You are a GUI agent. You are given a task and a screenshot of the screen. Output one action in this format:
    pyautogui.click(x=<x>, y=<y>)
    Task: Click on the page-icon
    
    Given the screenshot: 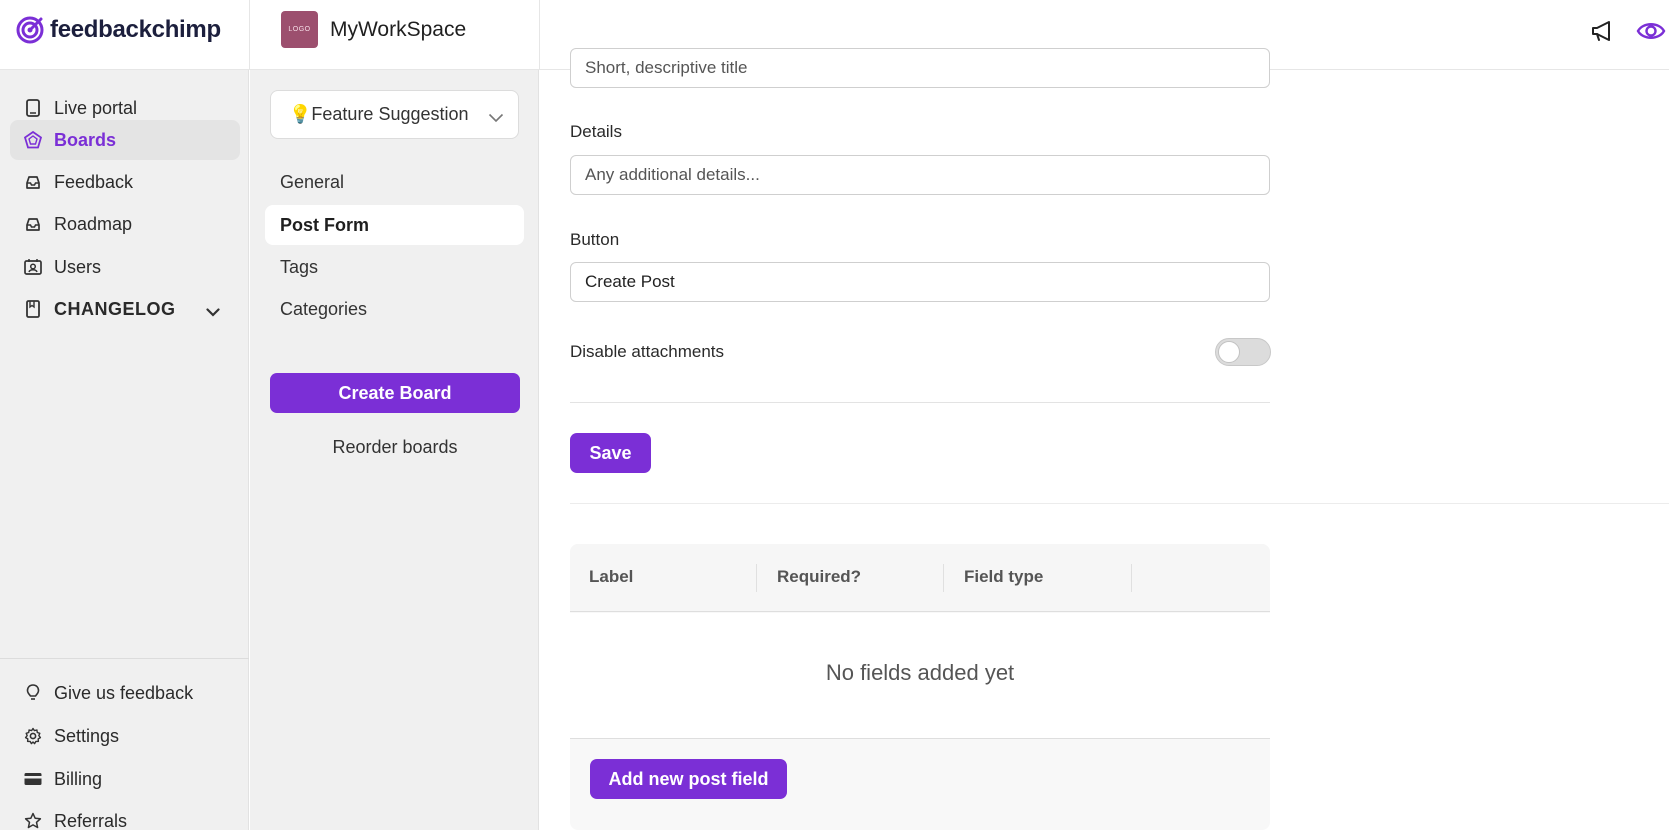 What is the action you would take?
    pyautogui.click(x=33, y=108)
    